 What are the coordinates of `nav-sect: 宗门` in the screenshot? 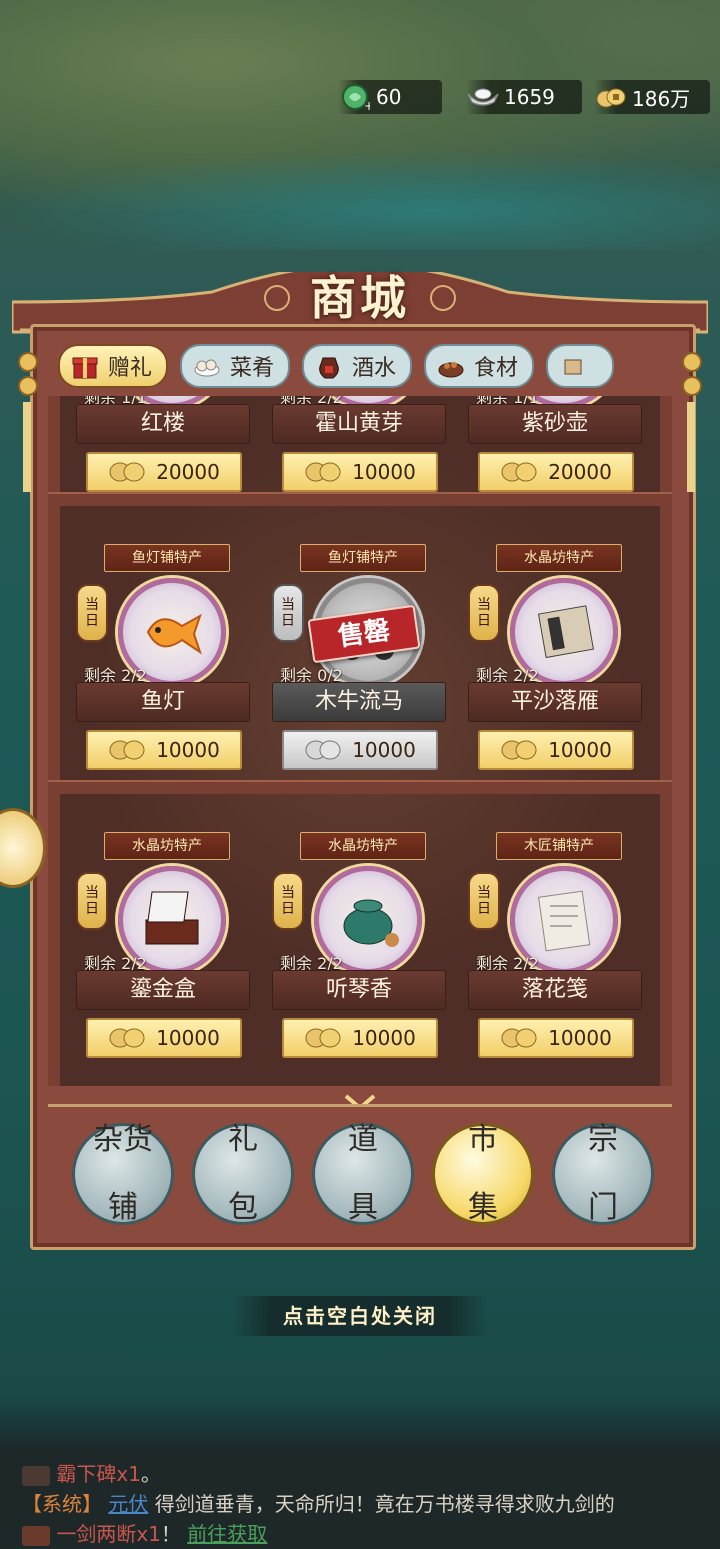 It's located at (603, 1174).